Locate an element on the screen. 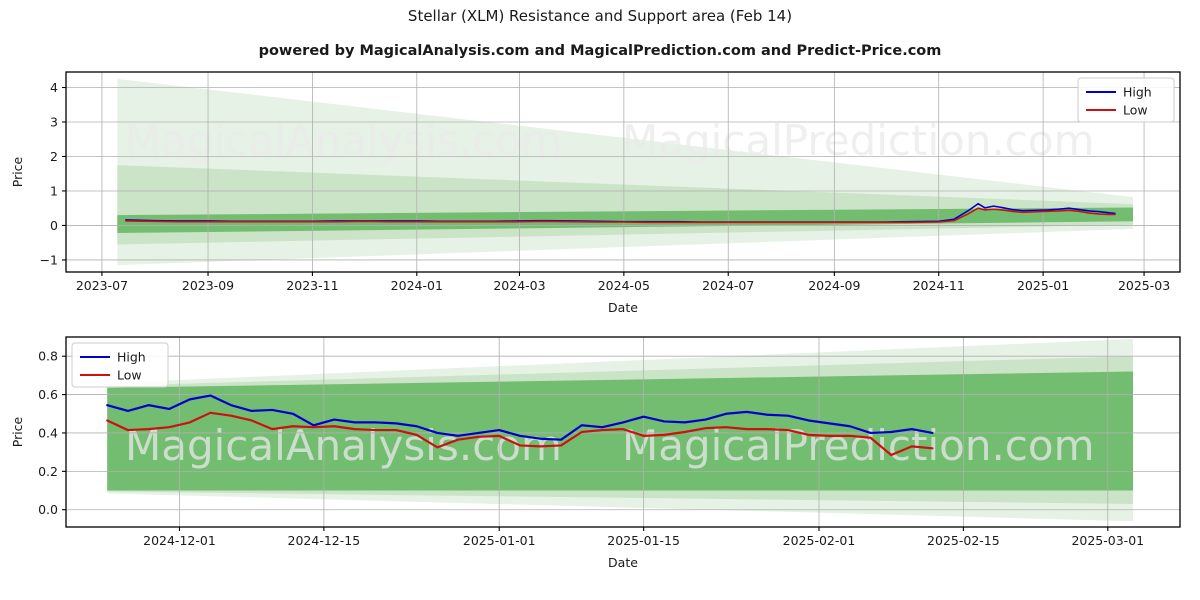 The height and width of the screenshot is (600, 1200). y-tick-label: 4 is located at coordinates (54, 87).